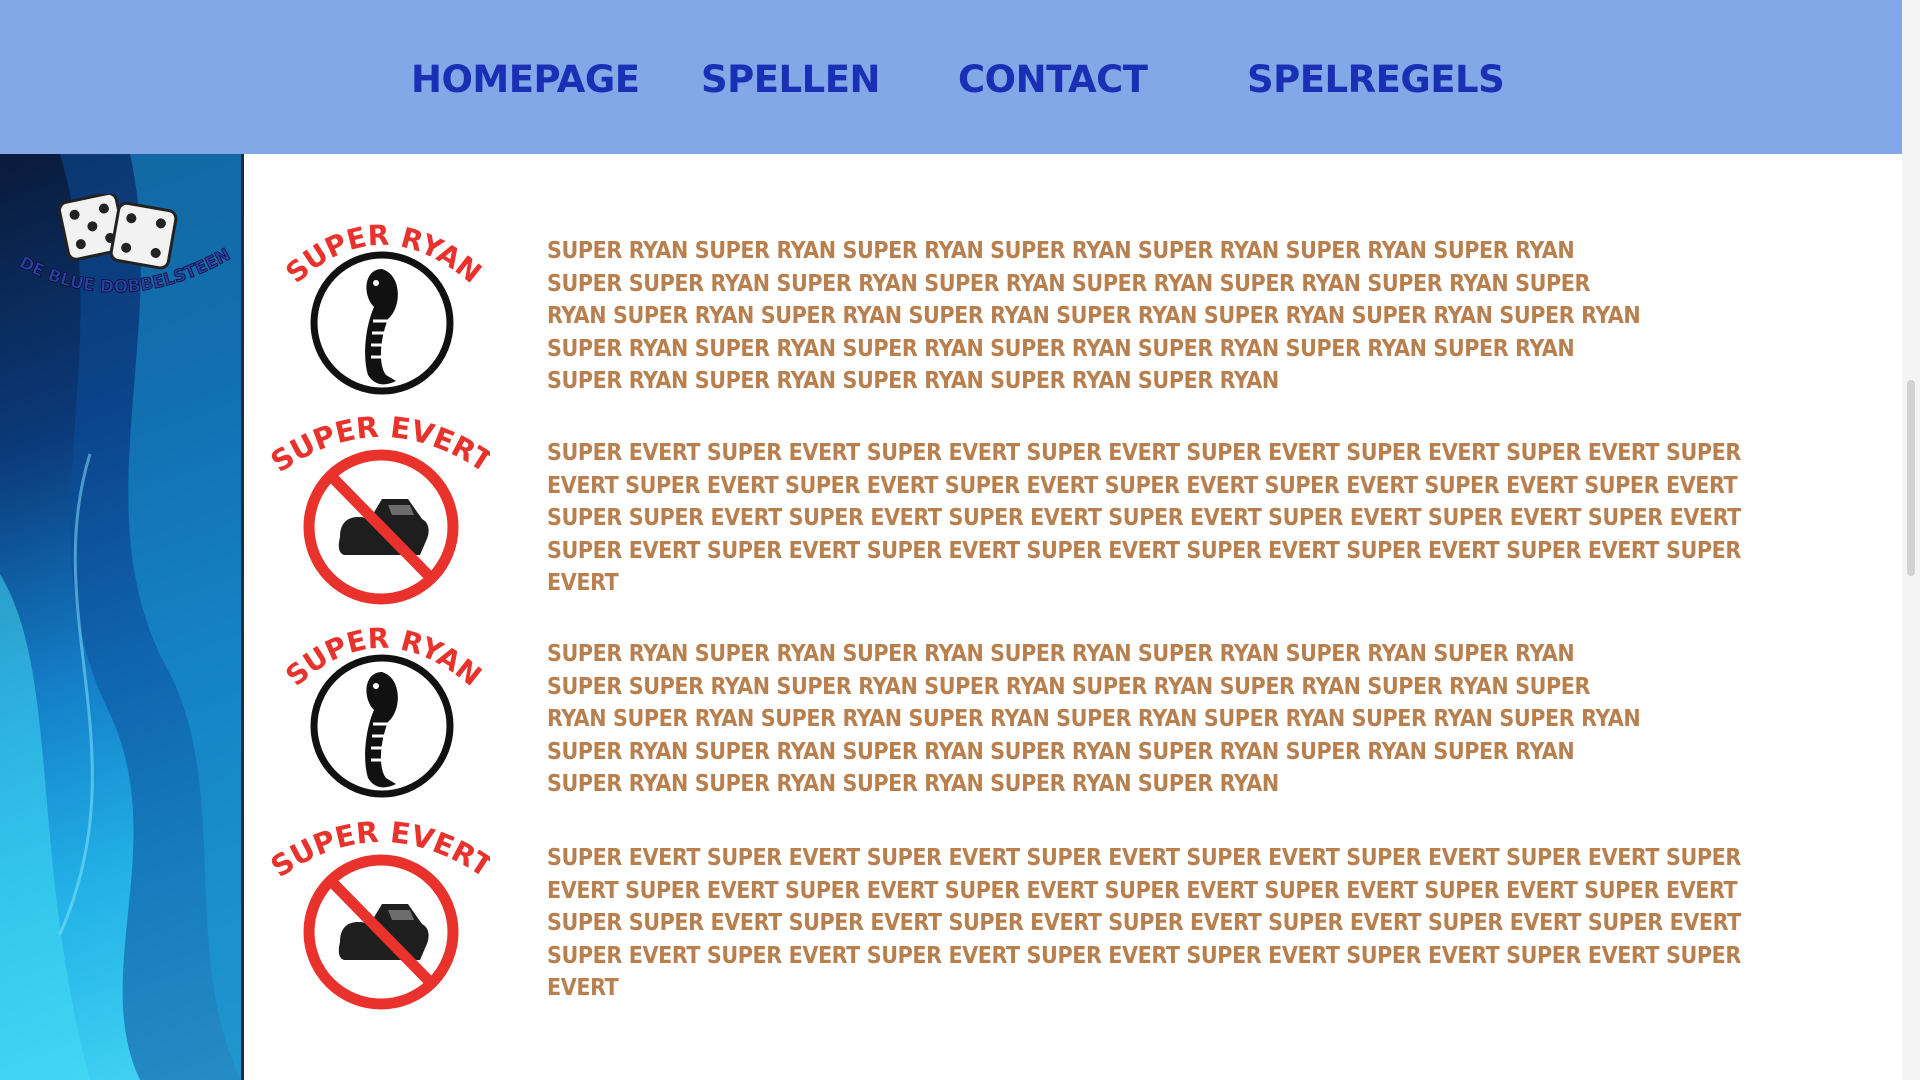  Describe the element at coordinates (1376, 79) in the screenshot. I see `nav-link-spelregels: SPELREGELS` at that location.